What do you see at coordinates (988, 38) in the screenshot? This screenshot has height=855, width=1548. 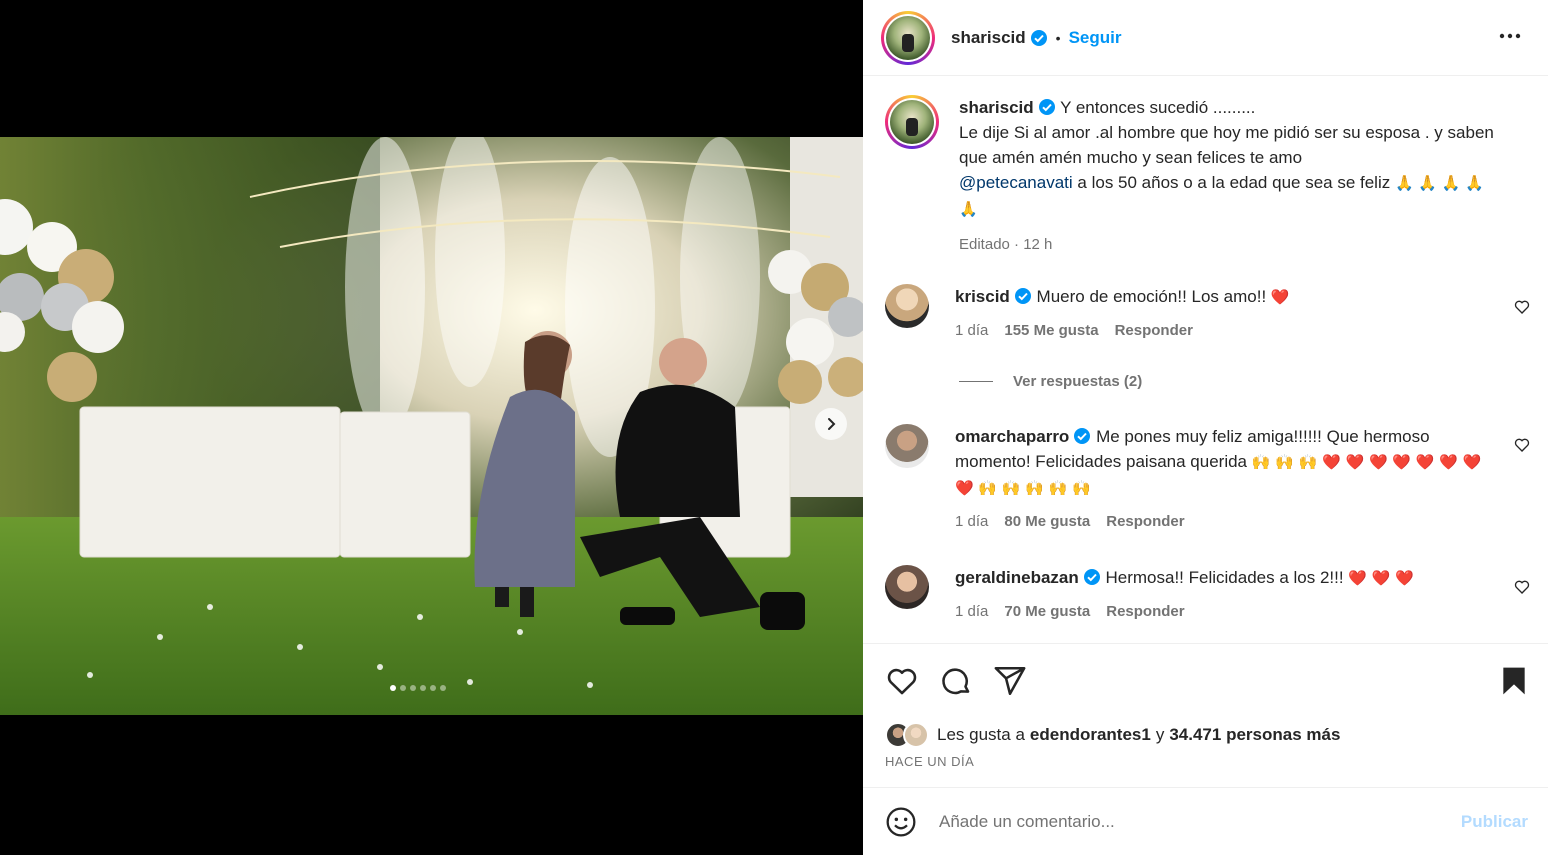 I see `author-username: shariscid` at bounding box center [988, 38].